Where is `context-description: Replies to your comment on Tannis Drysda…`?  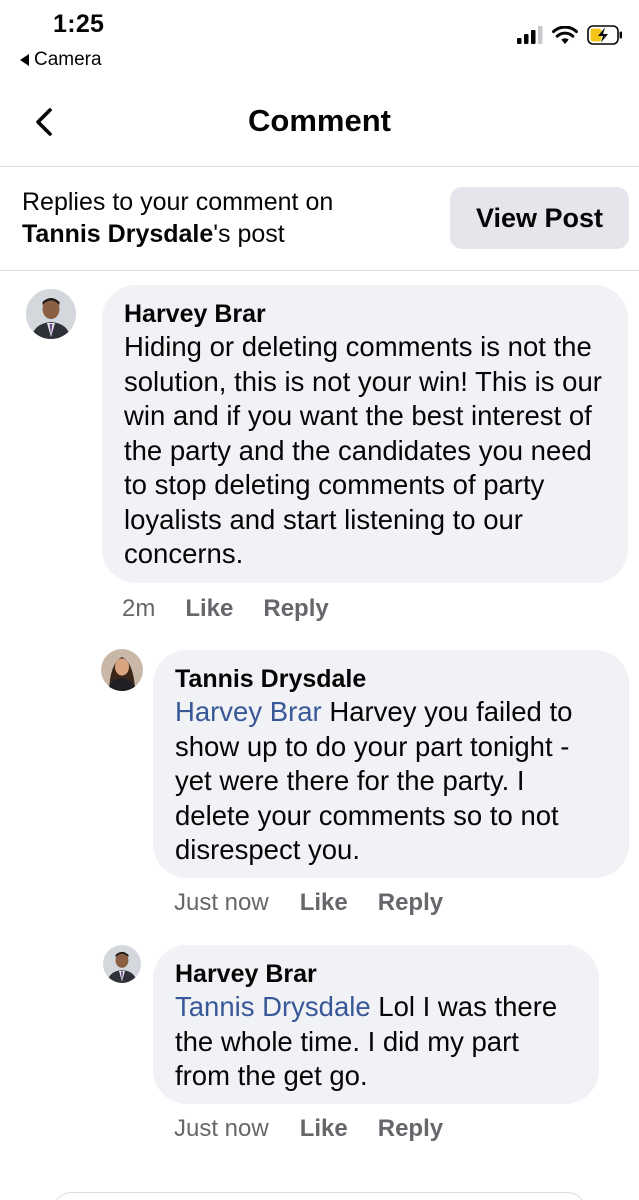
context-description: Replies to your comment on Tannis Drysda… is located at coordinates (177, 218).